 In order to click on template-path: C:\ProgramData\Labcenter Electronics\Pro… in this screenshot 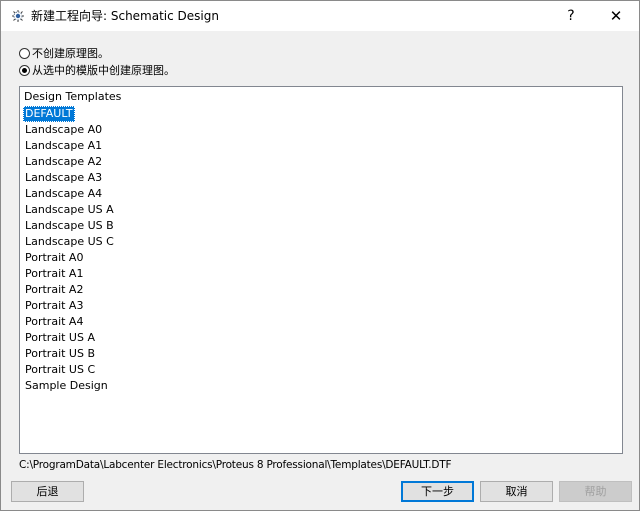, I will do `click(235, 465)`.